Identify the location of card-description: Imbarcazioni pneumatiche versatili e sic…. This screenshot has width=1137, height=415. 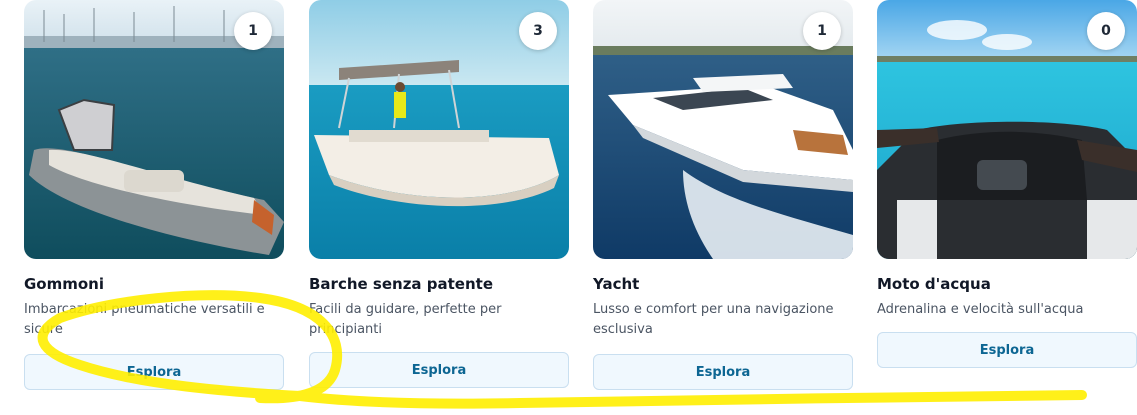
(144, 319).